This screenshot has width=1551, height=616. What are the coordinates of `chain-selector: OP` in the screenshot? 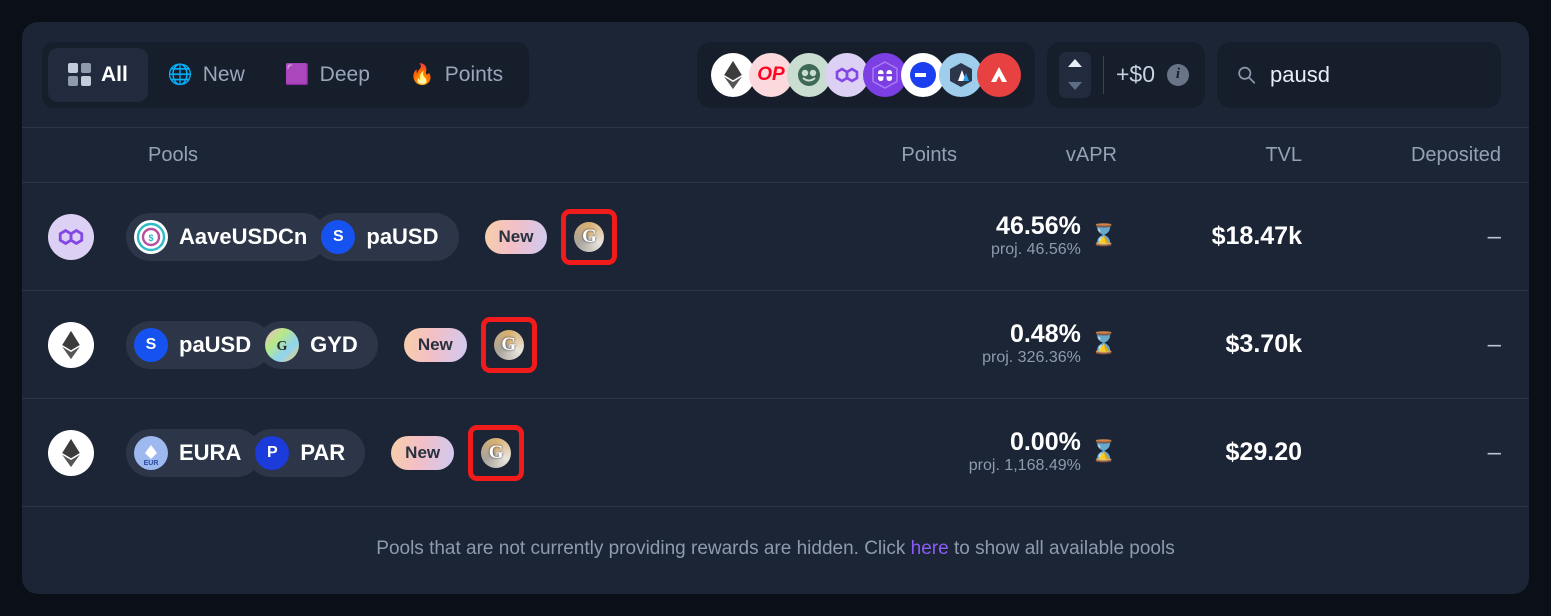 It's located at (865, 74).